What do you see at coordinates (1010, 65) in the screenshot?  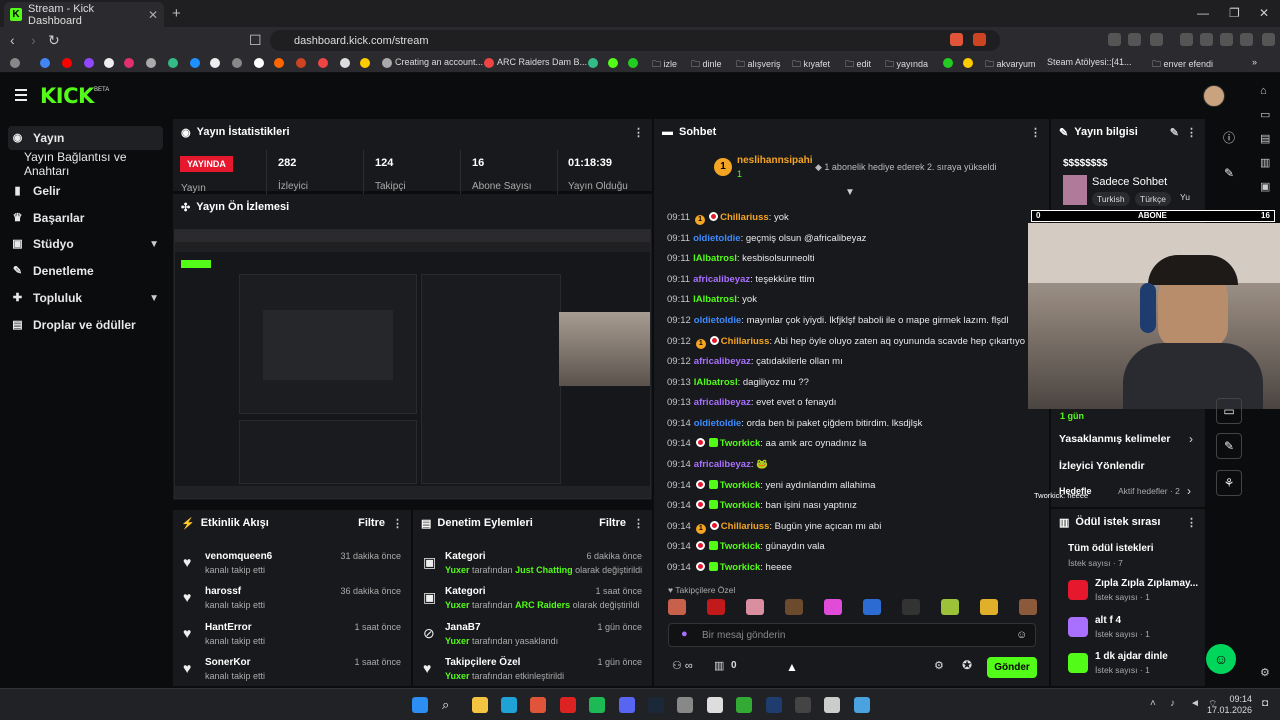 I see `bookmark-folder: 🗀 akvaryum` at bounding box center [1010, 65].